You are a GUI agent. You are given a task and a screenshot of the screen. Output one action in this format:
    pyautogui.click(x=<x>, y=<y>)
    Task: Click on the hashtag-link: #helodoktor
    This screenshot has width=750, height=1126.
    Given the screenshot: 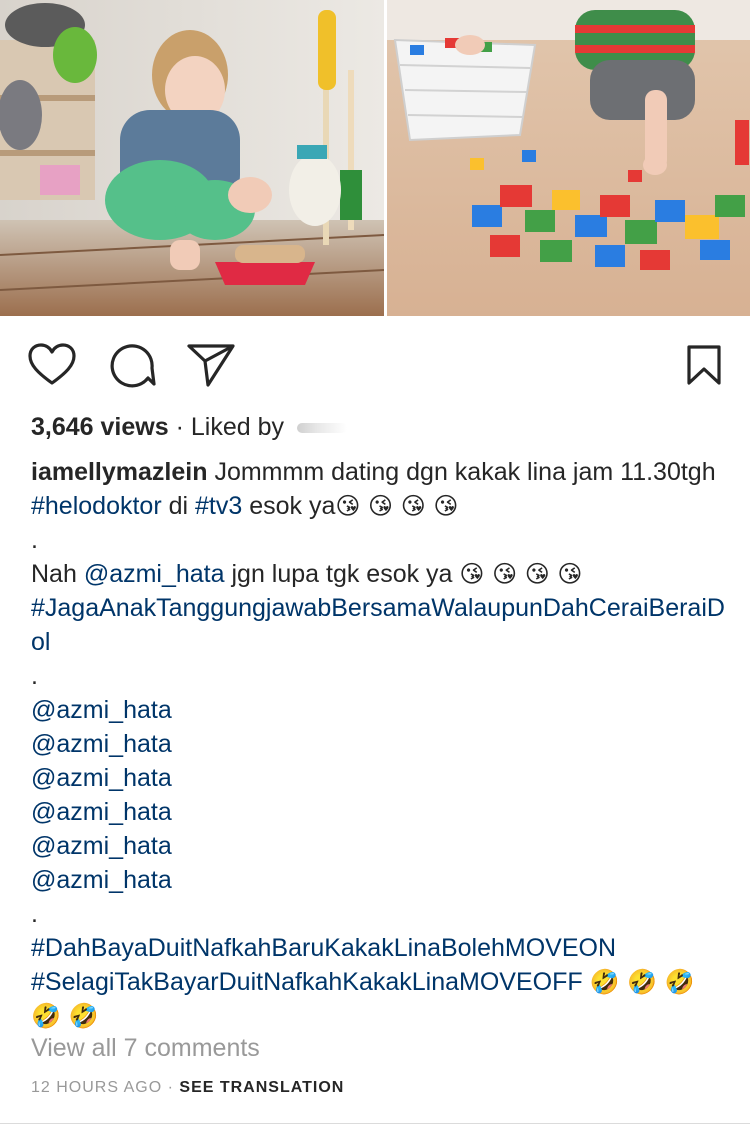 What is the action you would take?
    pyautogui.click(x=96, y=506)
    